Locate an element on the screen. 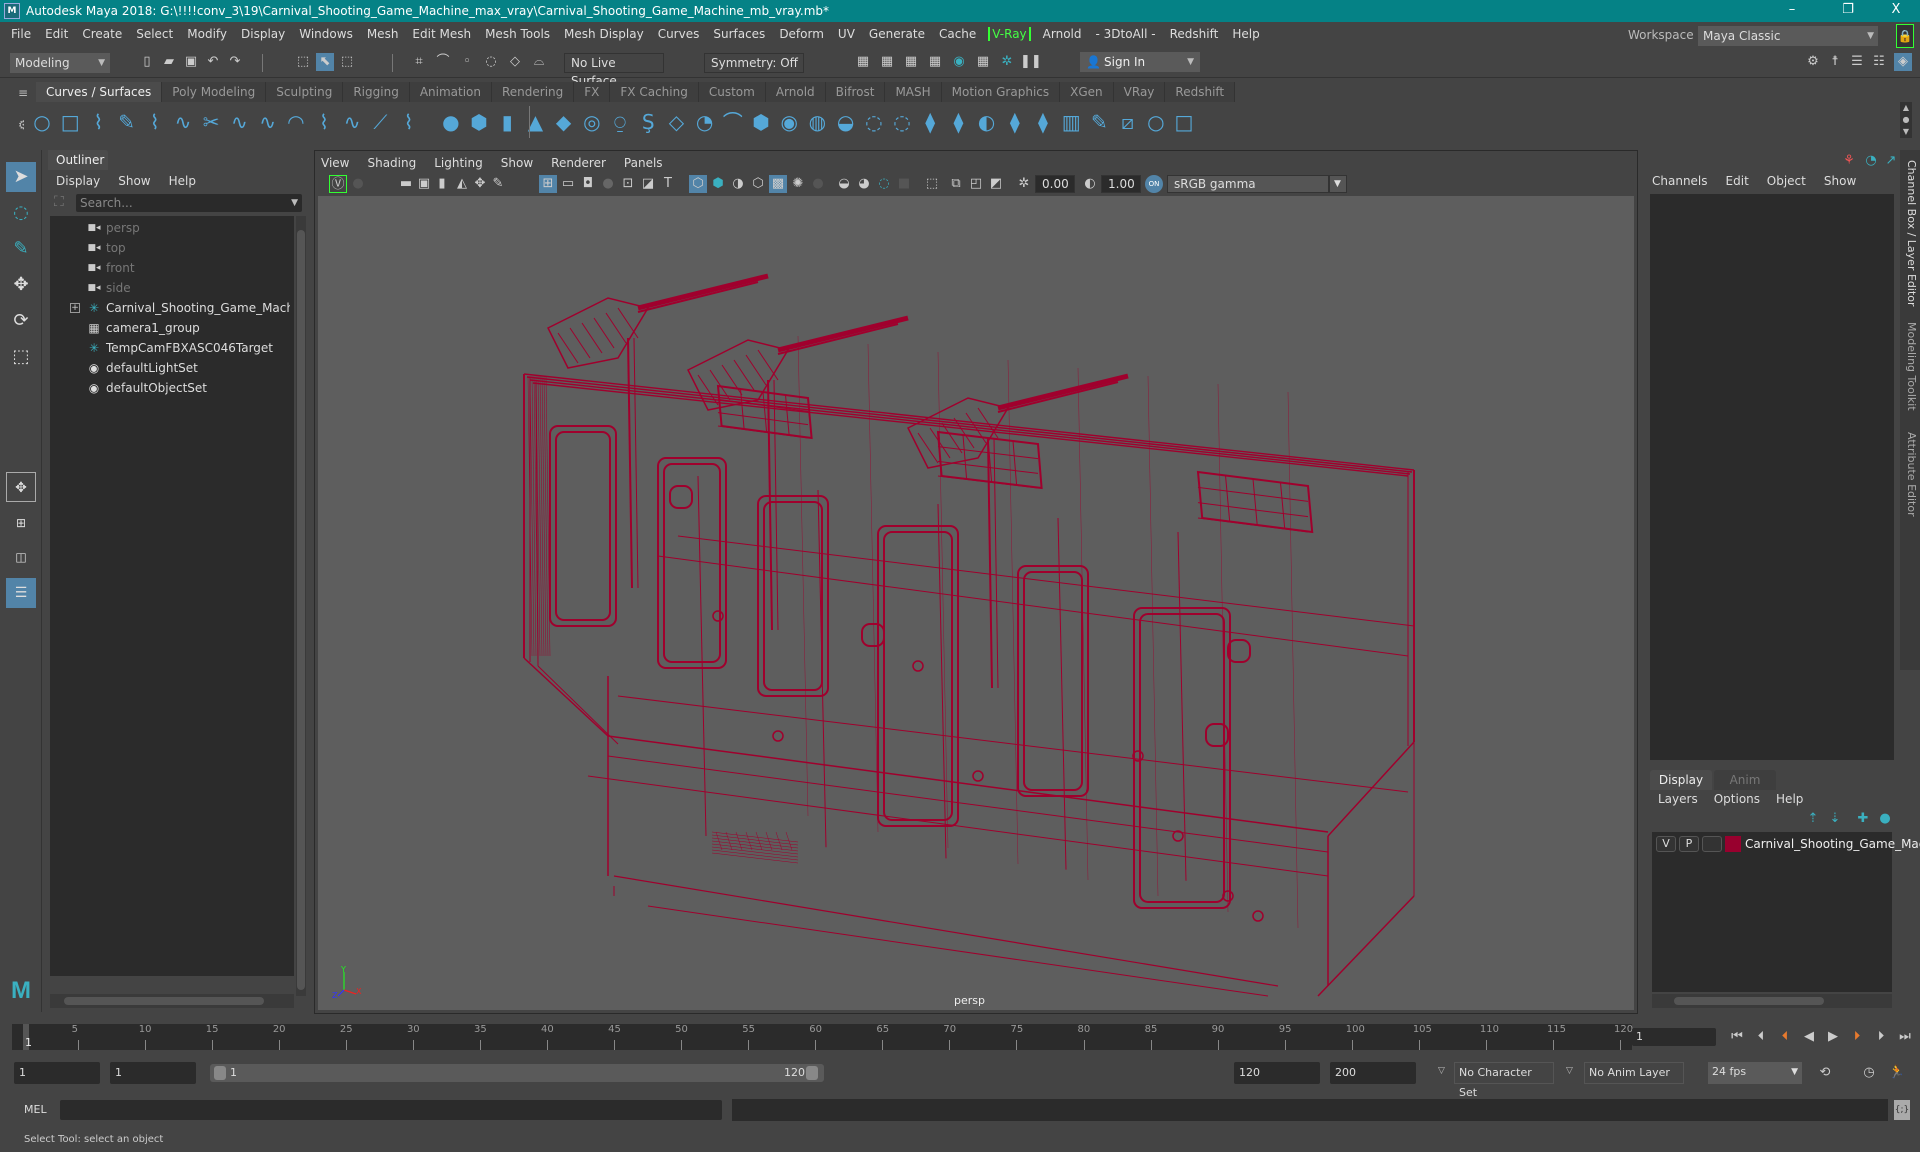 This screenshot has width=1920, height=1152. menu-uv: UV is located at coordinates (846, 34).